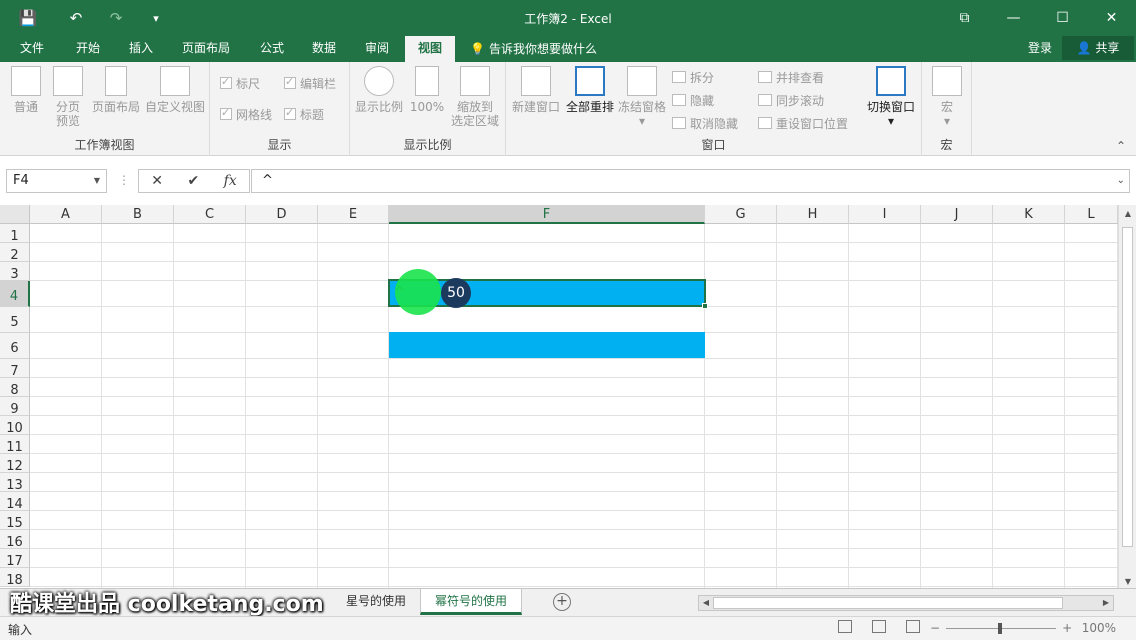 This screenshot has height=640, width=1136. Describe the element at coordinates (88, 49) in the screenshot. I see `tab-home: 开始` at that location.